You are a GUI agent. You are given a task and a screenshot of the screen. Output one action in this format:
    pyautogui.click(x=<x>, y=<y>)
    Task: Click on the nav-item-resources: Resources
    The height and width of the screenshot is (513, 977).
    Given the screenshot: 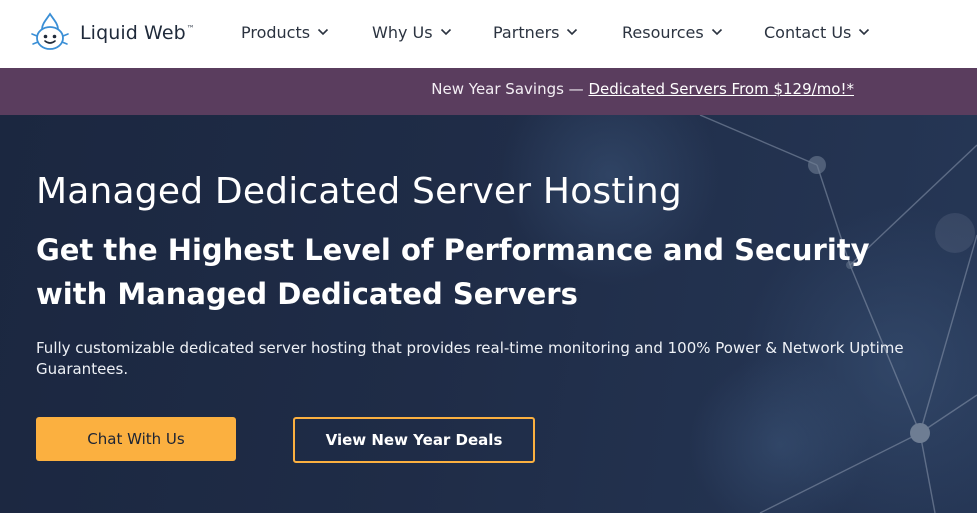 What is the action you would take?
    pyautogui.click(x=672, y=32)
    